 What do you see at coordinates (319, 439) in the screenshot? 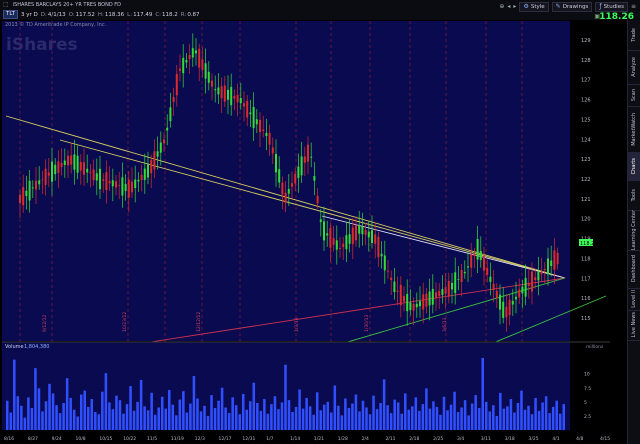
I see `date-tick-label: 1/21` at bounding box center [319, 439].